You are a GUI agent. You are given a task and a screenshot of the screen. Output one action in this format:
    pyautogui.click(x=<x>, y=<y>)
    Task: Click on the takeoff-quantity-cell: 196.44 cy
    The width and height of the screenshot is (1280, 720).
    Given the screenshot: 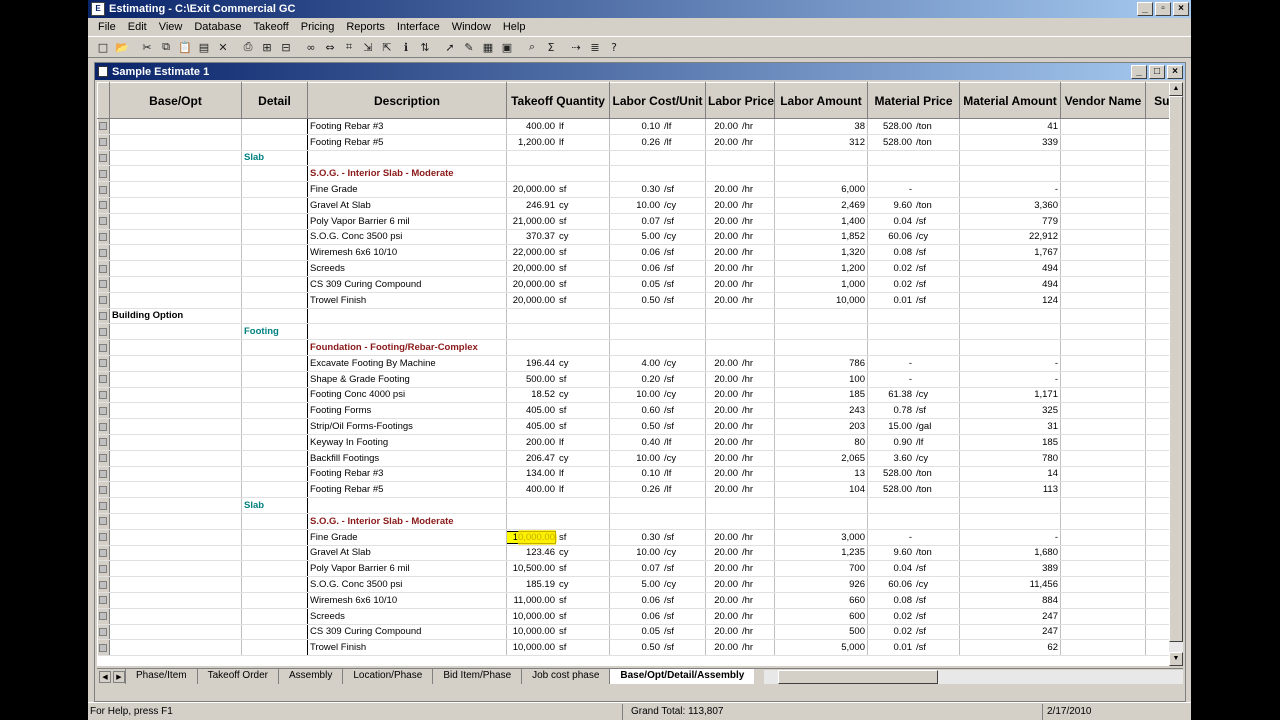 What is the action you would take?
    pyautogui.click(x=558, y=363)
    